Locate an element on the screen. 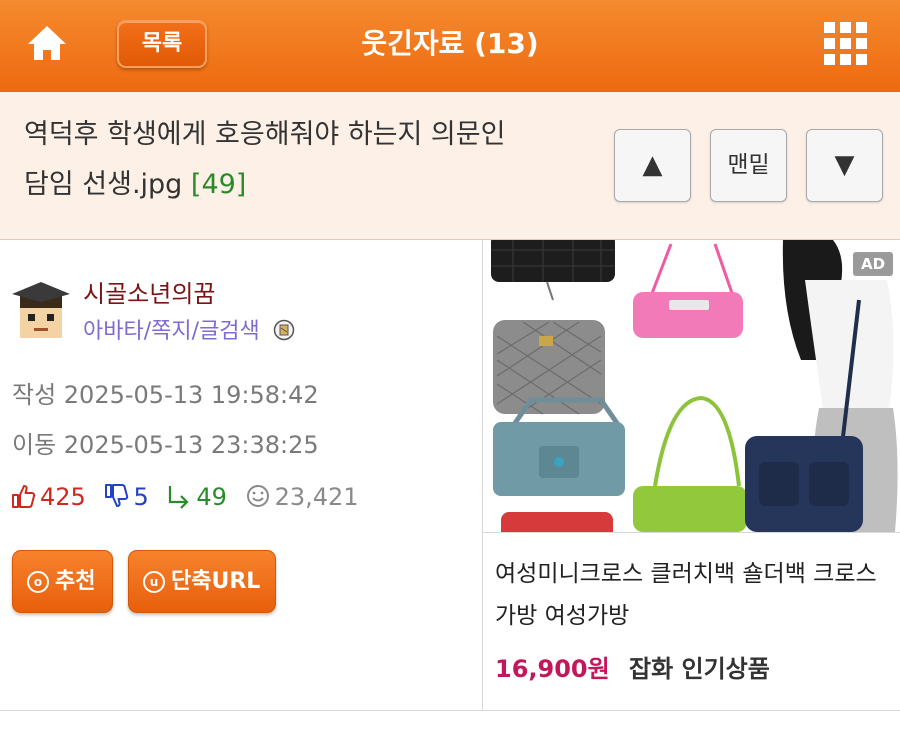 This screenshot has width=900, height=730. downvote-stat: 5 is located at coordinates (126, 497).